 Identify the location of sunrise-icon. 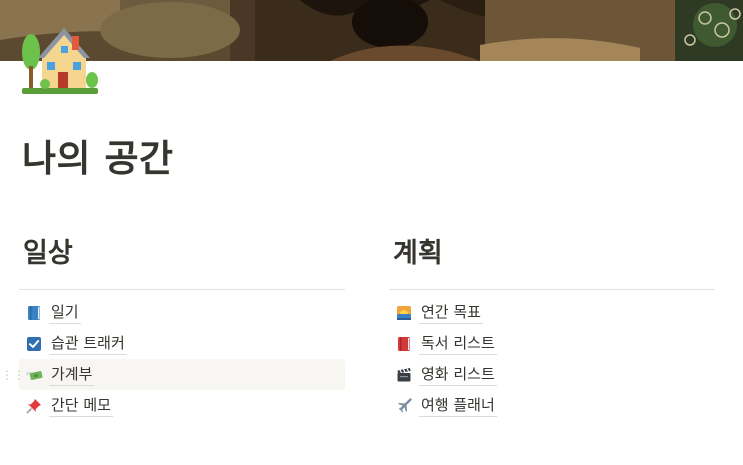
(404, 313).